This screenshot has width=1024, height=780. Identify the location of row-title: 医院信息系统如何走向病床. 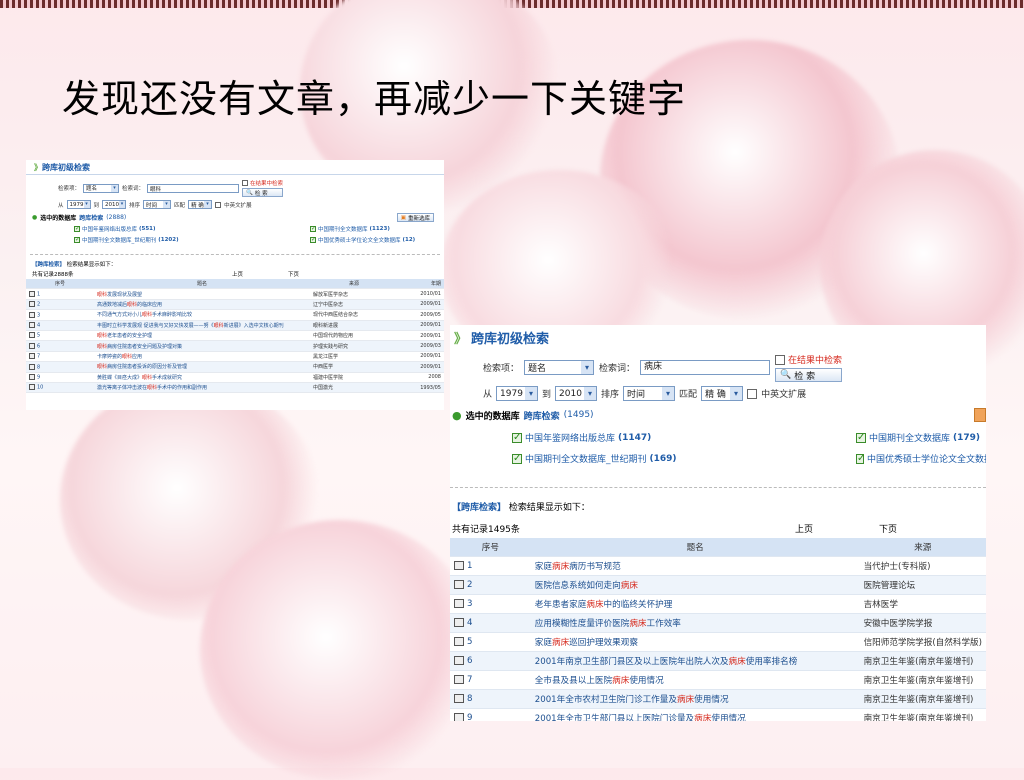
(695, 585).